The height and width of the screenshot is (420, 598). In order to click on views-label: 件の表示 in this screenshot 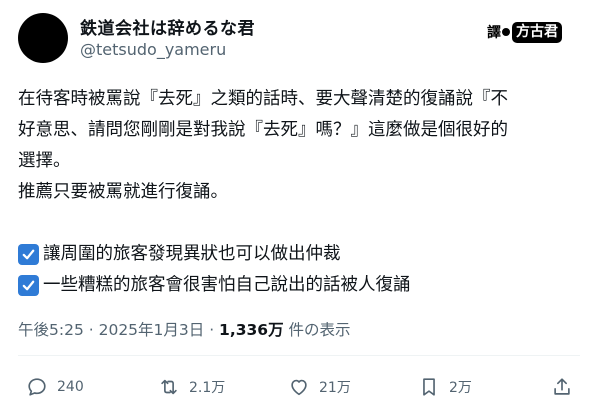, I will do `click(317, 330)`.